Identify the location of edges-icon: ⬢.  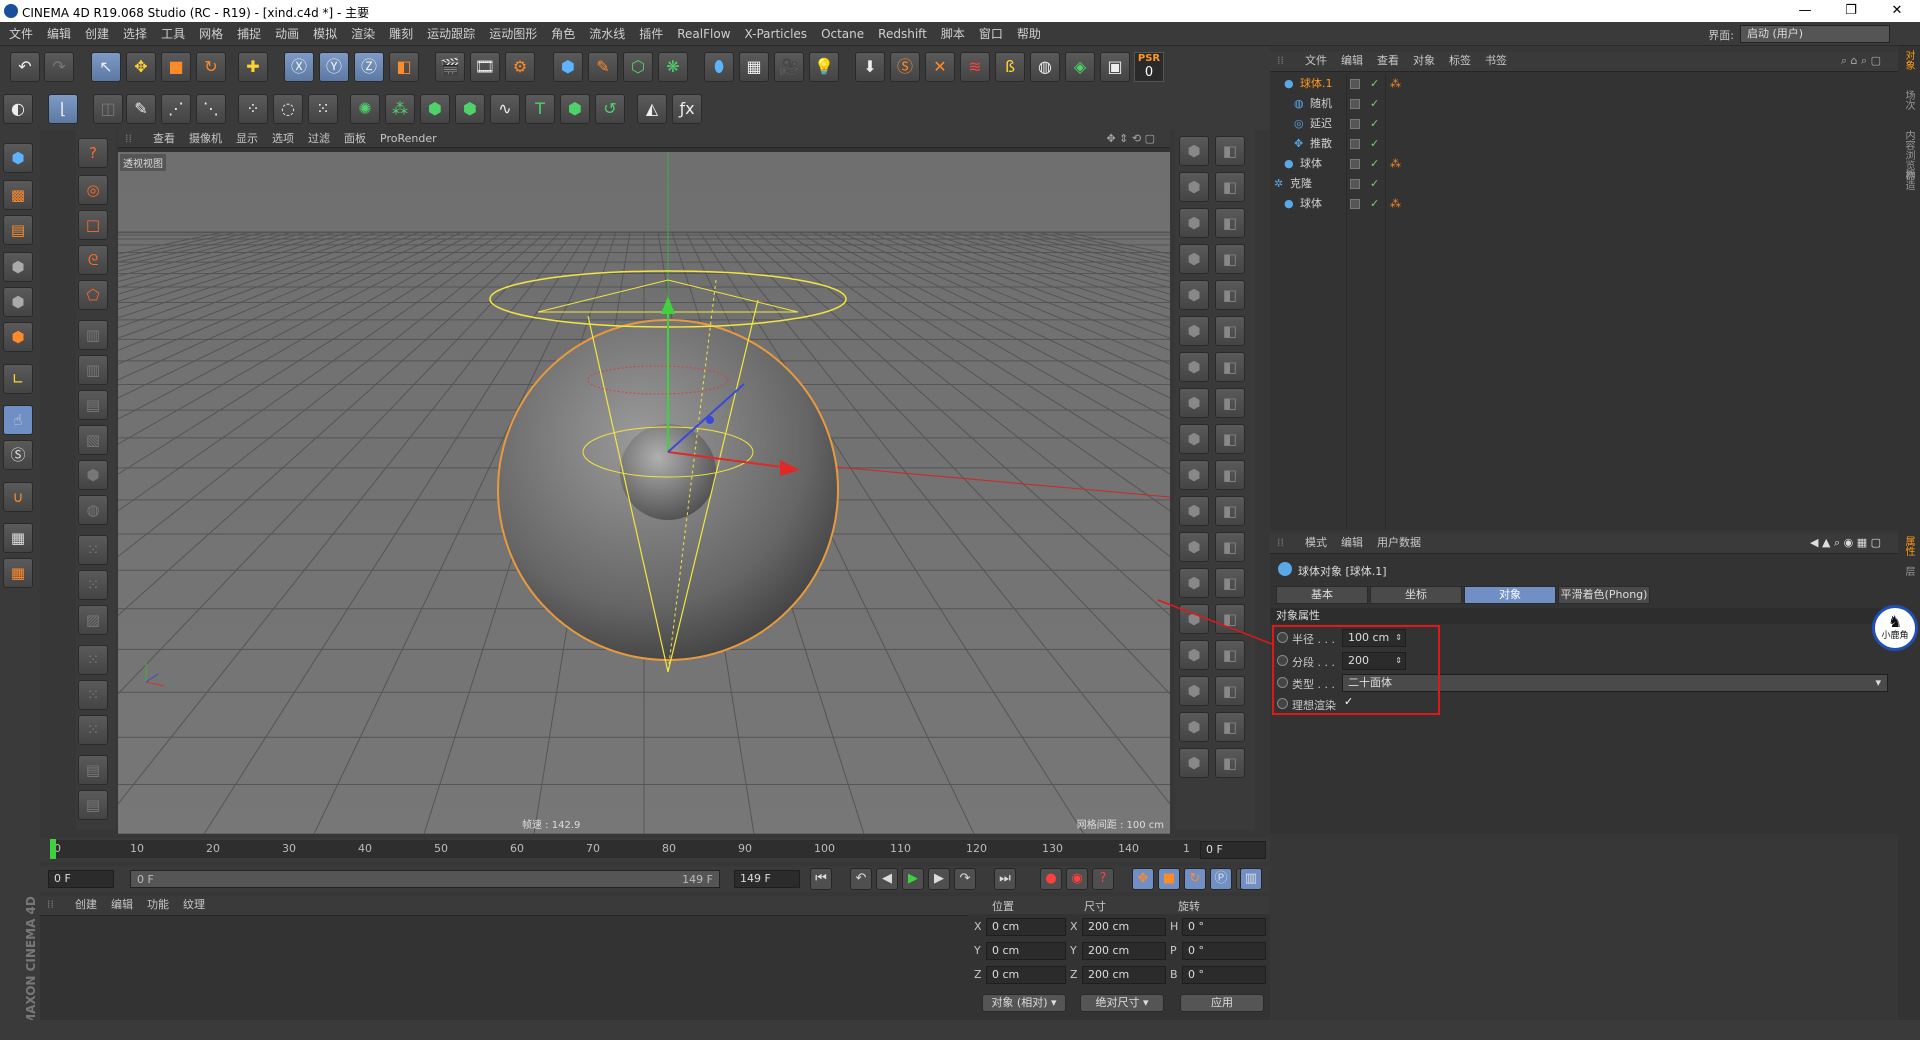
(18, 302).